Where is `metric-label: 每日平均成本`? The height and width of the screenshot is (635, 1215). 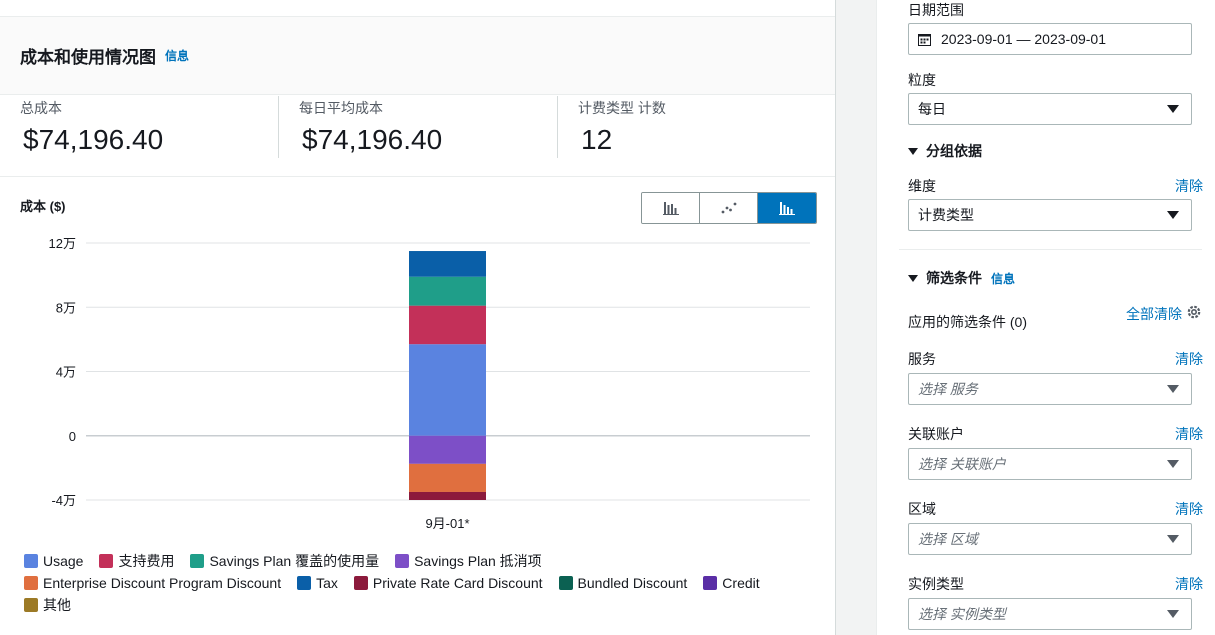 metric-label: 每日平均成本 is located at coordinates (341, 108).